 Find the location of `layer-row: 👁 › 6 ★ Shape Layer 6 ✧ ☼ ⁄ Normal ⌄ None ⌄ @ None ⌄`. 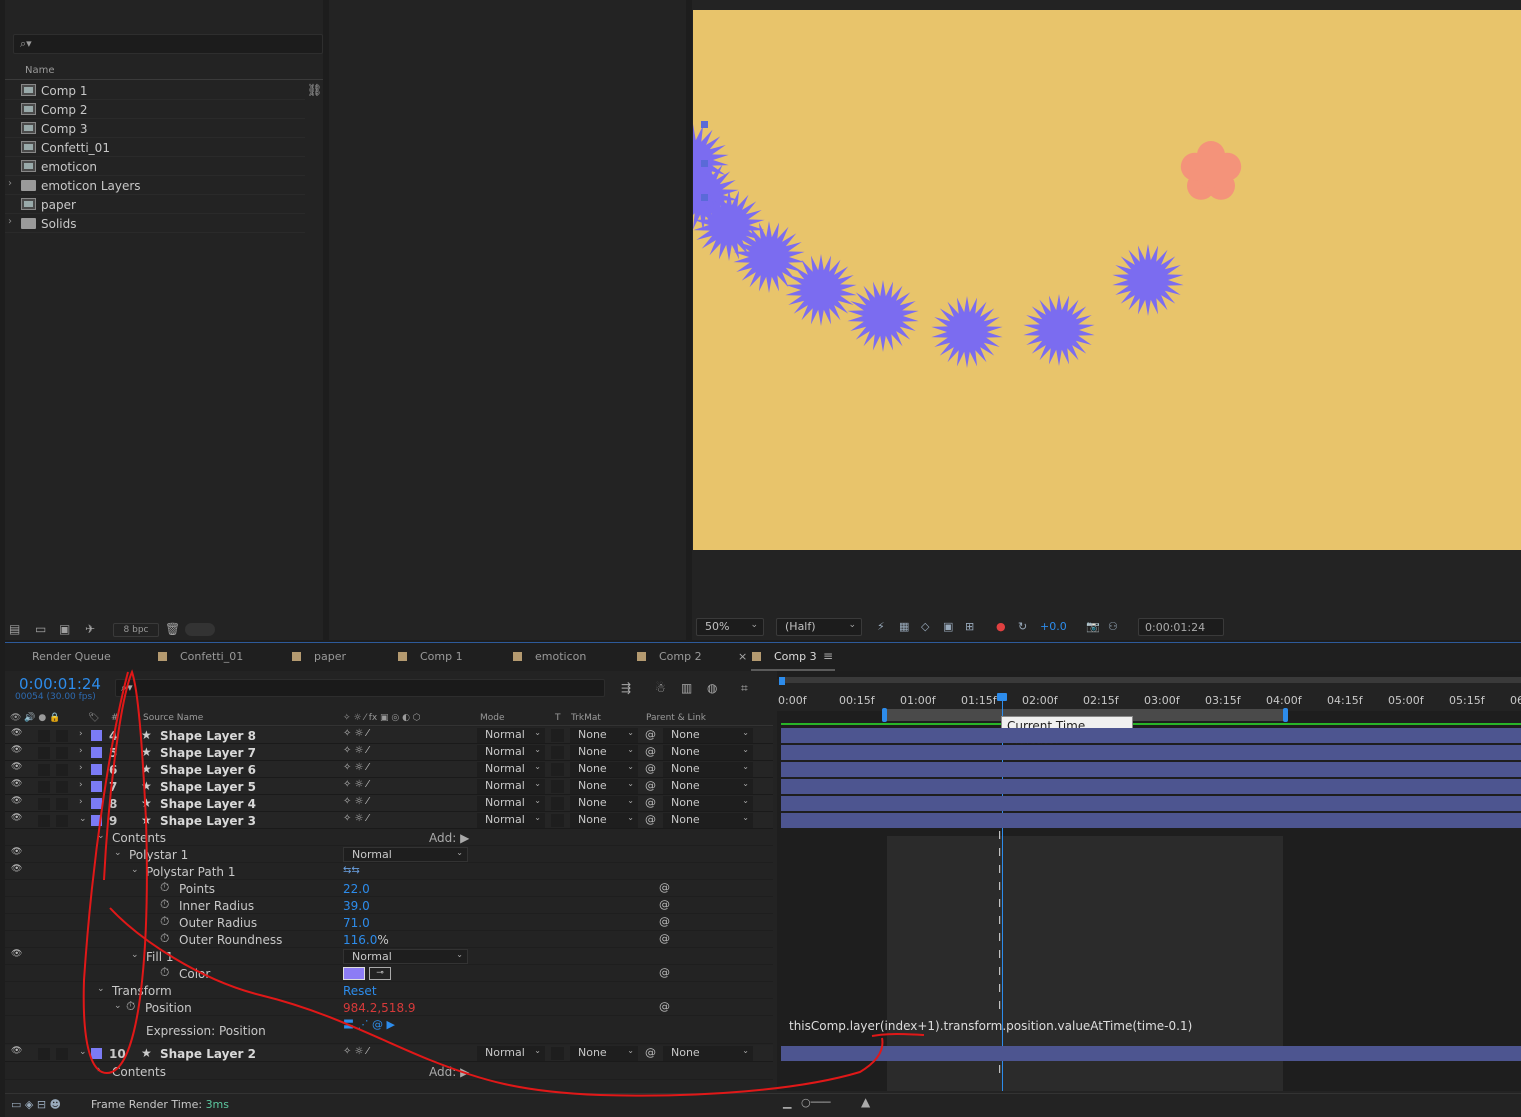

layer-row: 👁 › 6 ★ Shape Layer 6 ✧ ☼ ⁄ Normal ⌄ None ⌄ @ None ⌄ is located at coordinates (389, 769).